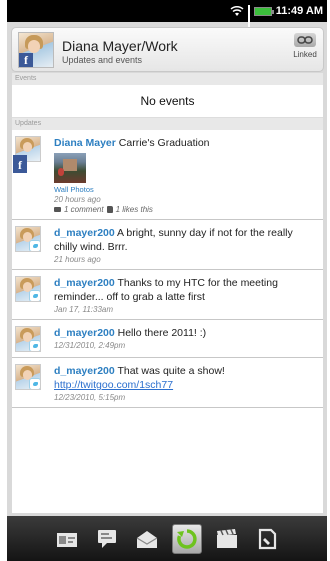 This screenshot has height=561, width=330. What do you see at coordinates (36, 50) in the screenshot?
I see `contact-avatar: f` at bounding box center [36, 50].